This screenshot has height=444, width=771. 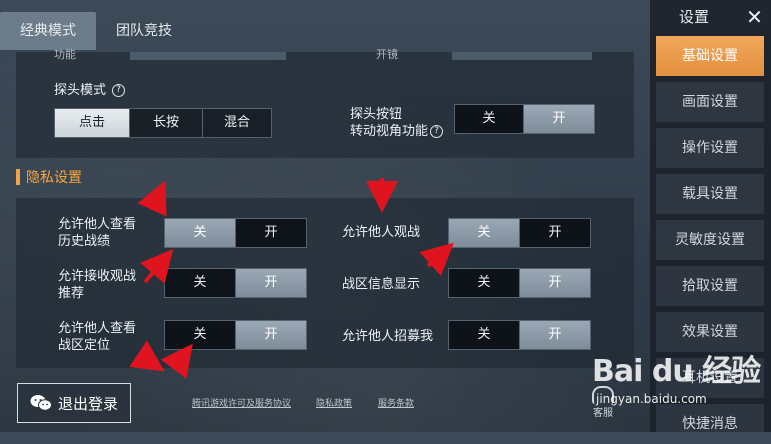 I want to click on arrow-to-history-label, so click(x=152, y=198).